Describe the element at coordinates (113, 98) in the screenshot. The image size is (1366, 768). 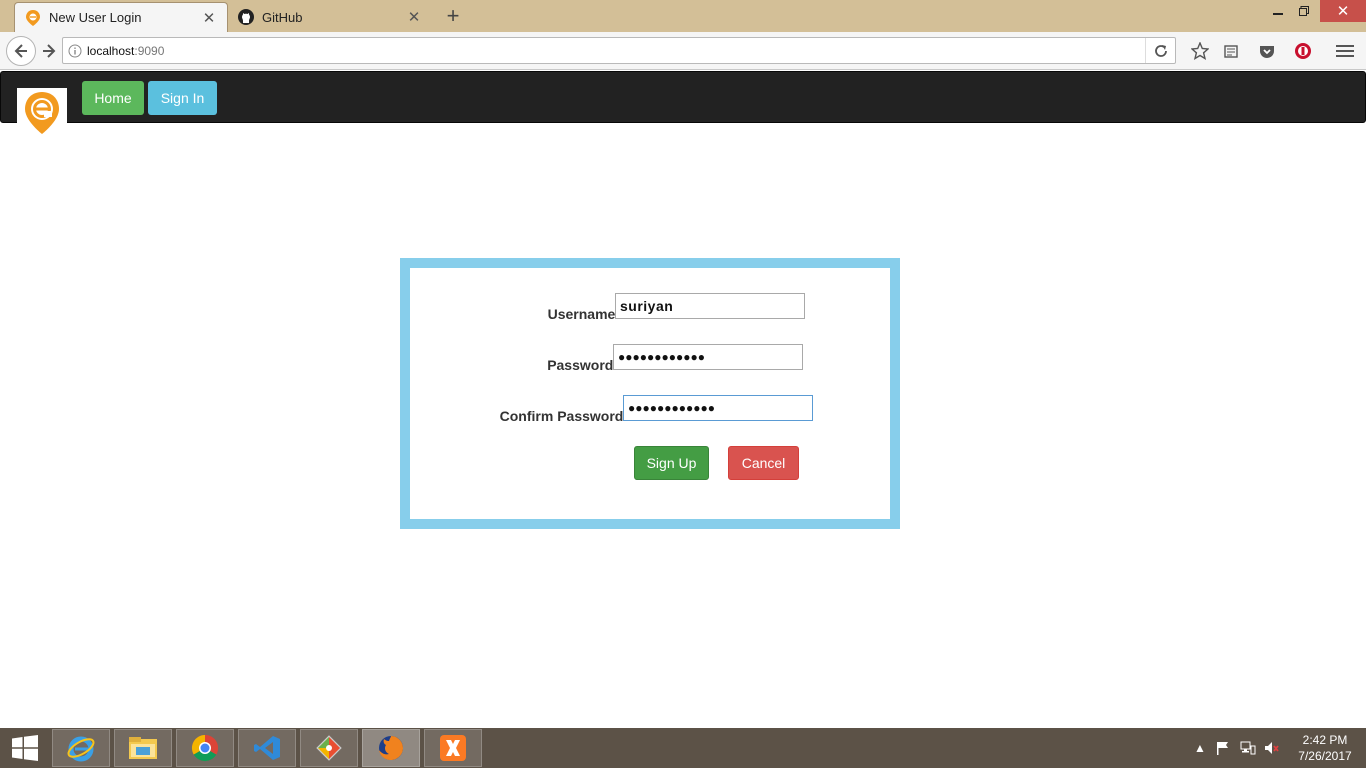
I see `home-button: Home` at that location.